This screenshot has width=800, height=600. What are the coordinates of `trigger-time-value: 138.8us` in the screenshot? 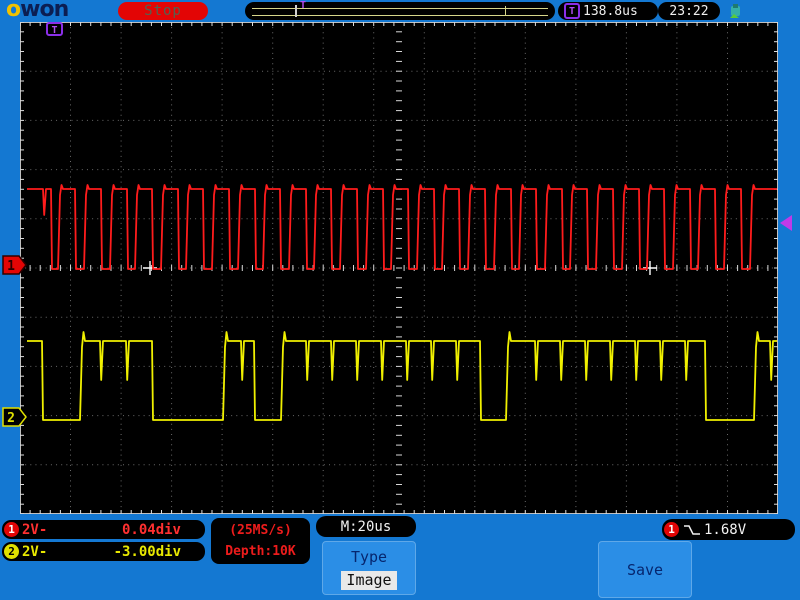 It's located at (610, 11).